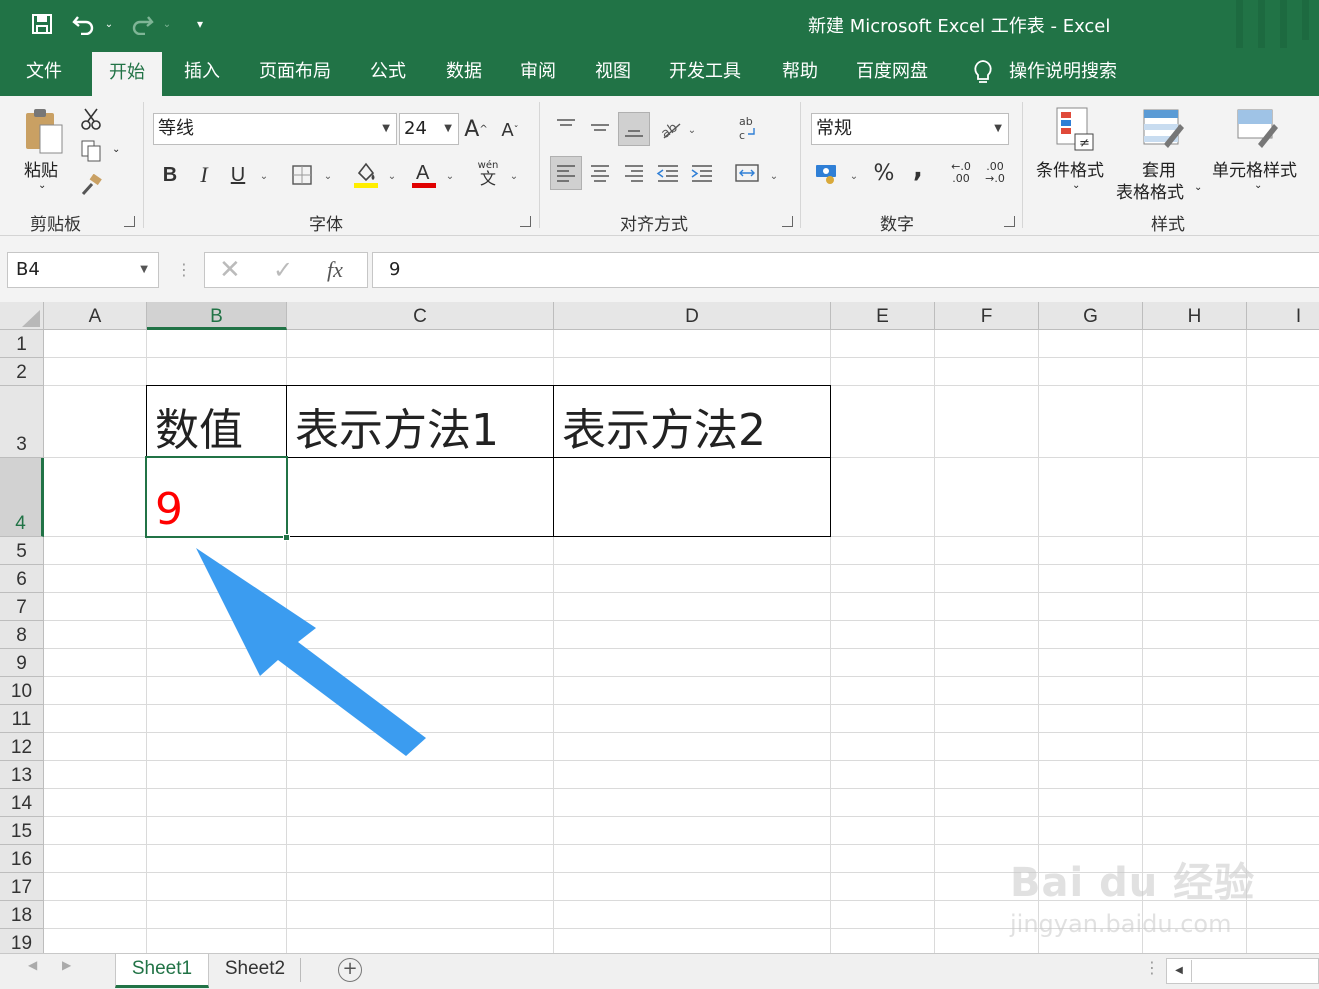  I want to click on row-header-11: 11, so click(22, 719).